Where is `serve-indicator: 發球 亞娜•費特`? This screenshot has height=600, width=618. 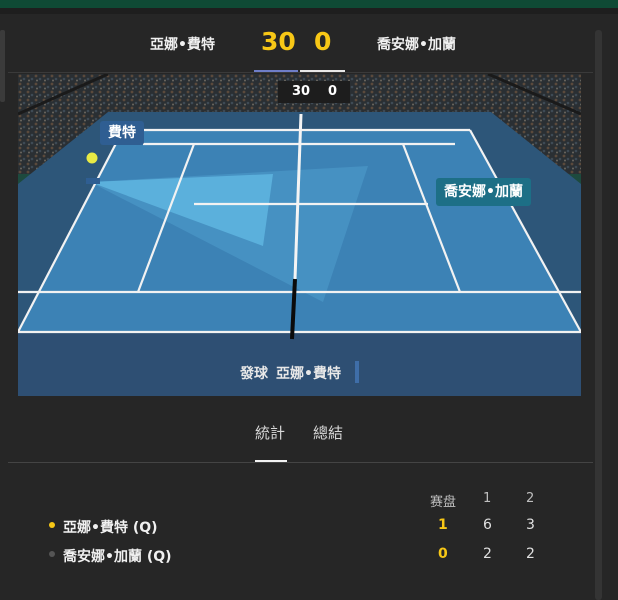
serve-indicator: 發球 亞娜•費特 is located at coordinates (290, 373).